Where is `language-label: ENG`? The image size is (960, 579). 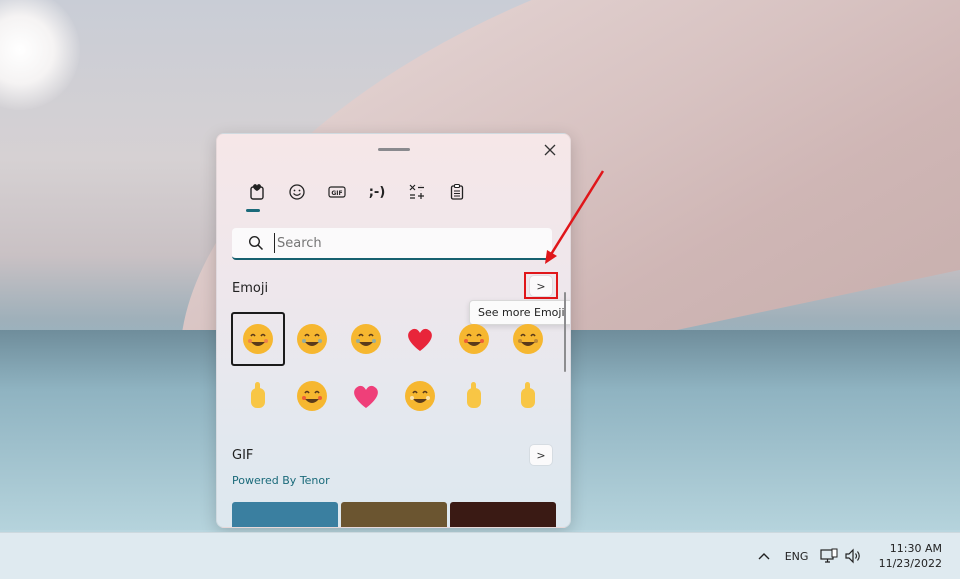 language-label: ENG is located at coordinates (796, 556).